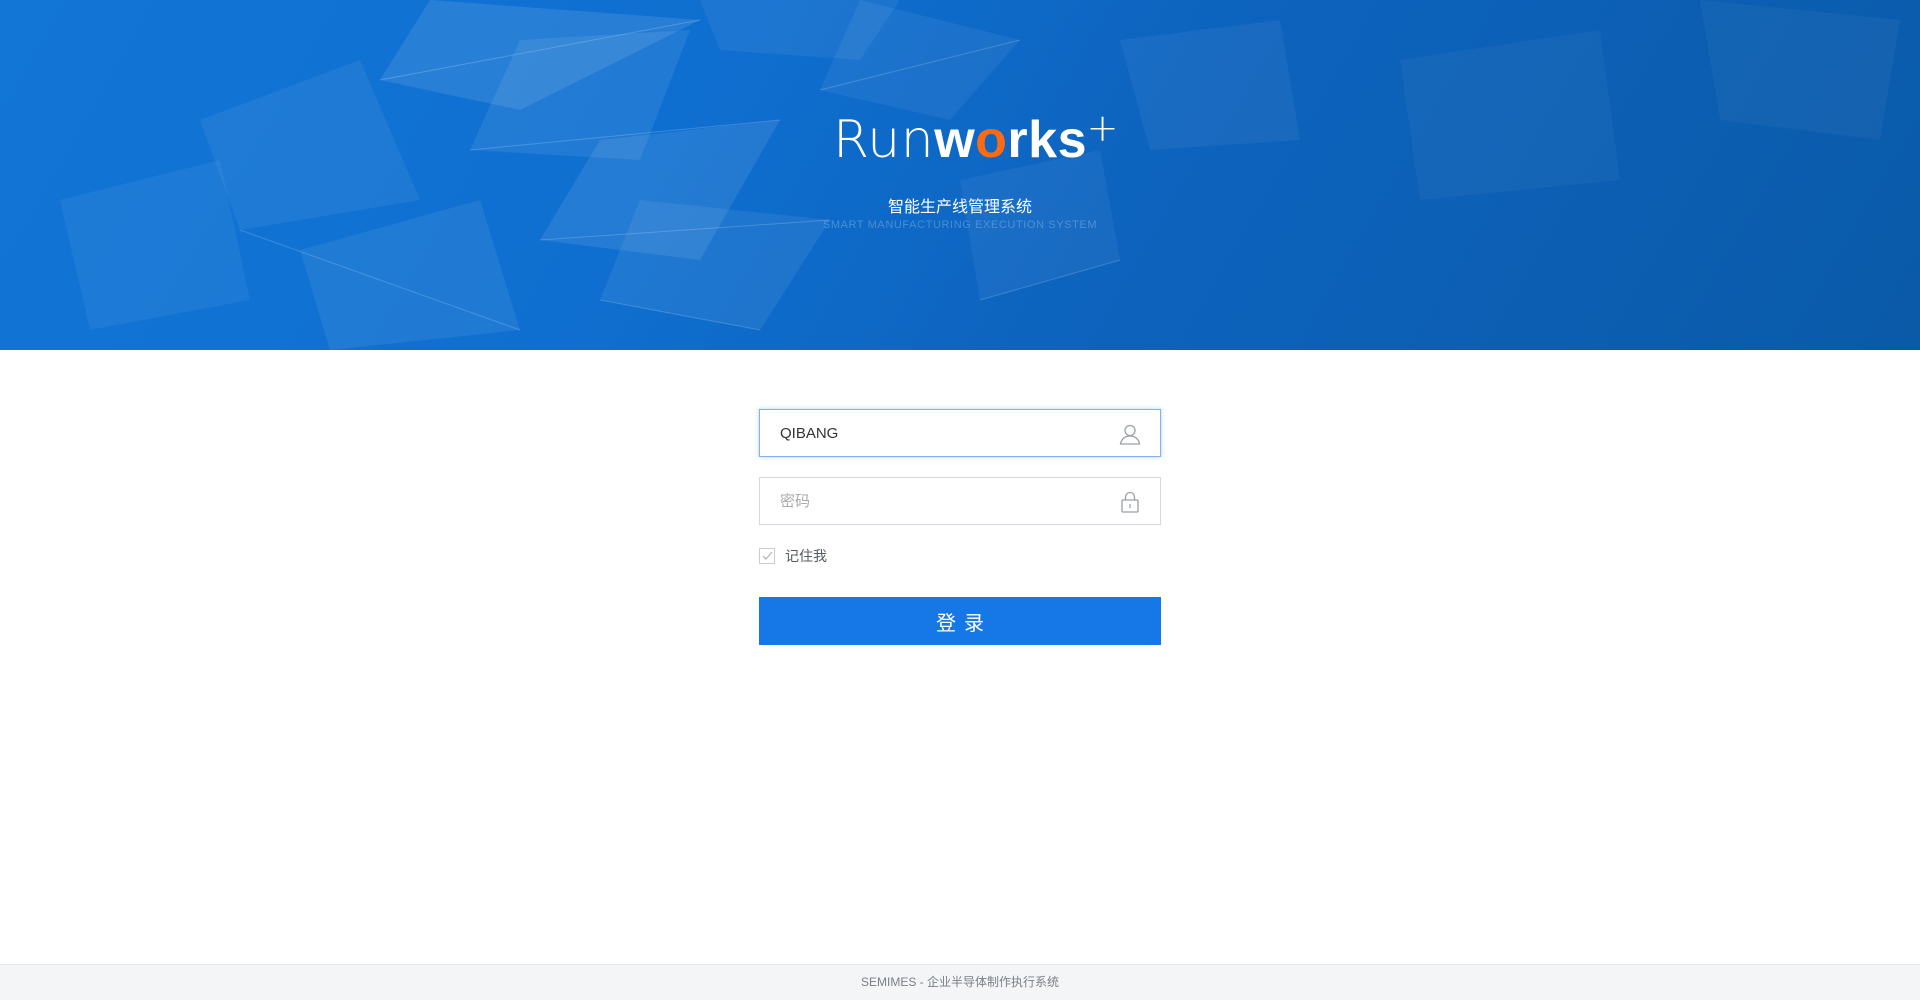 This screenshot has height=1000, width=1920. I want to click on remember-me-checkbox, so click(767, 556).